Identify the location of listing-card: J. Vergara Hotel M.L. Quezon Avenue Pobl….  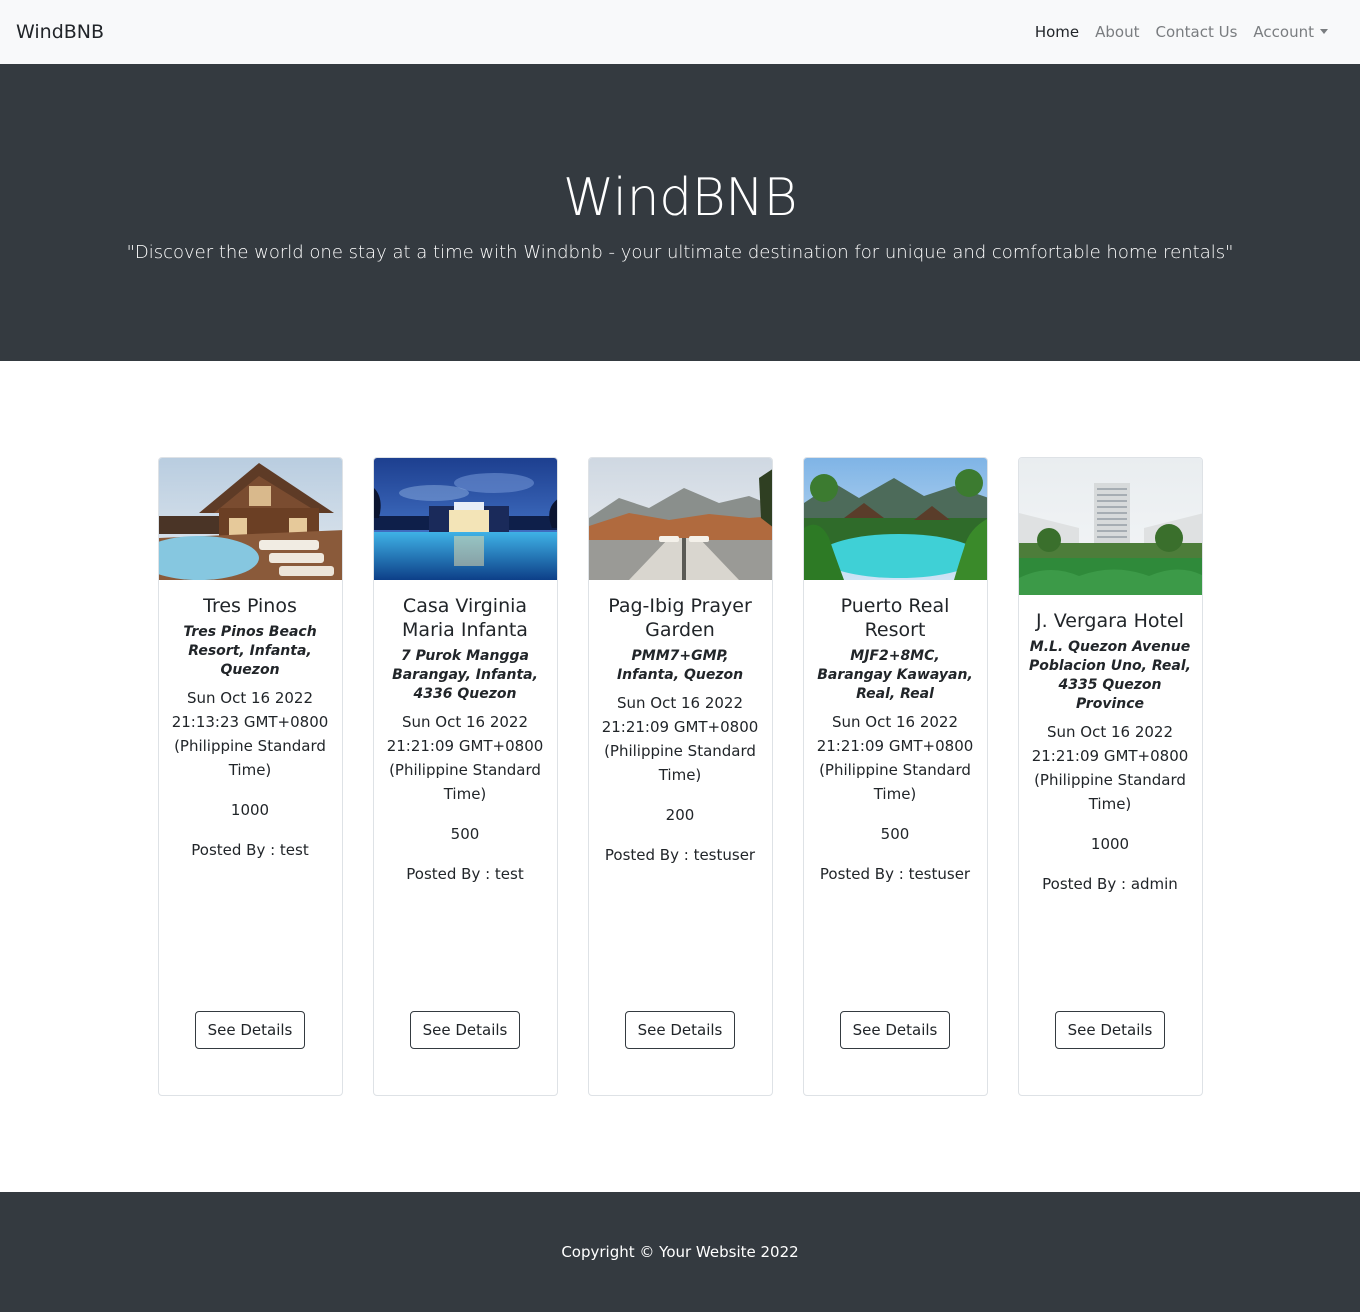
(1110, 776).